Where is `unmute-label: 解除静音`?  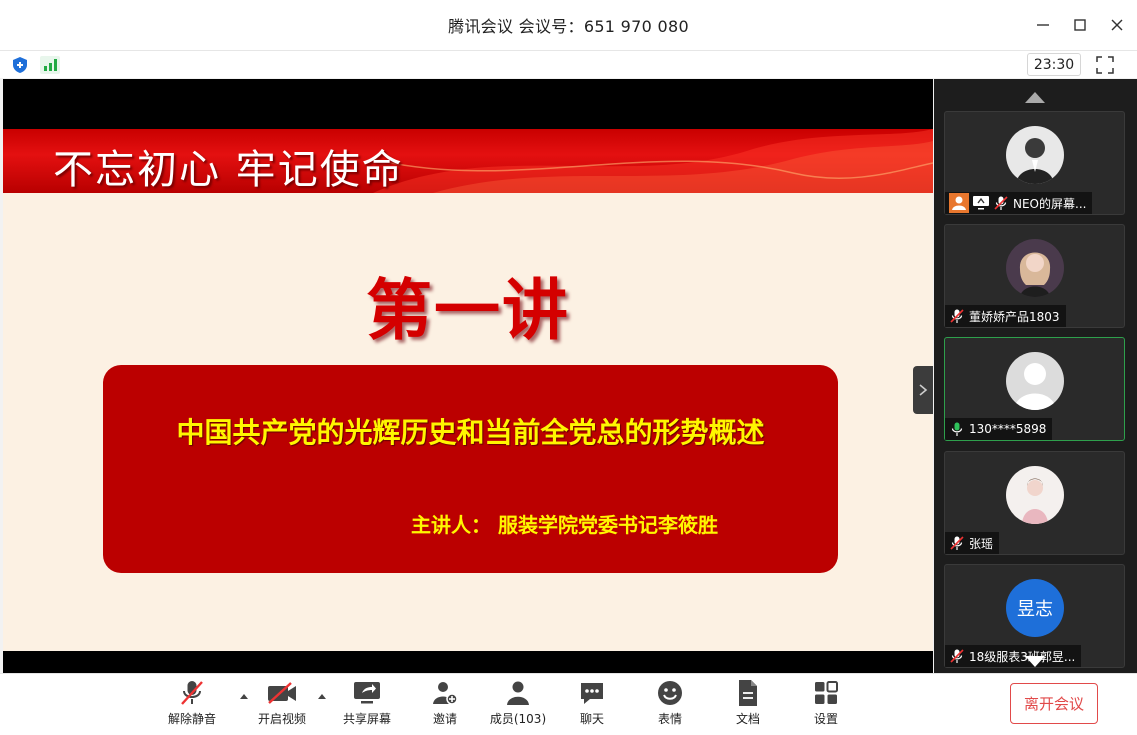 unmute-label: 解除静音 is located at coordinates (191, 719).